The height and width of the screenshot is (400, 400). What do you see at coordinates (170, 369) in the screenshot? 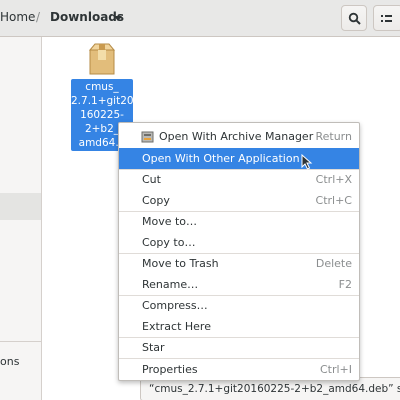
I see `menu-item-label: Properties` at bounding box center [170, 369].